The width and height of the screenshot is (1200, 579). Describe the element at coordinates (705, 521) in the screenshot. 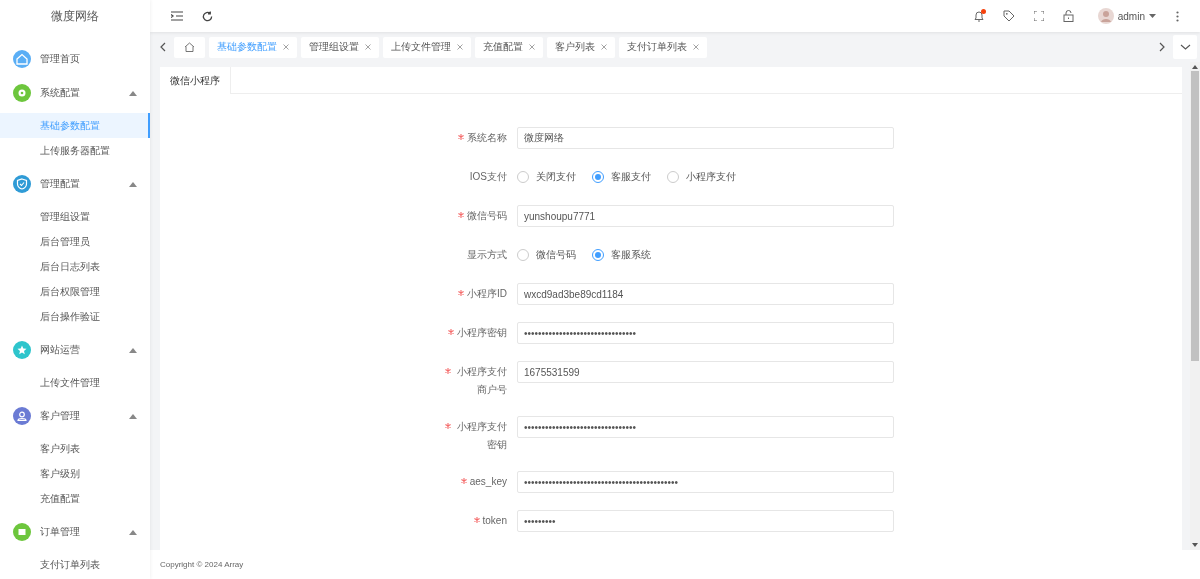

I see `input-field: •••••••••` at that location.